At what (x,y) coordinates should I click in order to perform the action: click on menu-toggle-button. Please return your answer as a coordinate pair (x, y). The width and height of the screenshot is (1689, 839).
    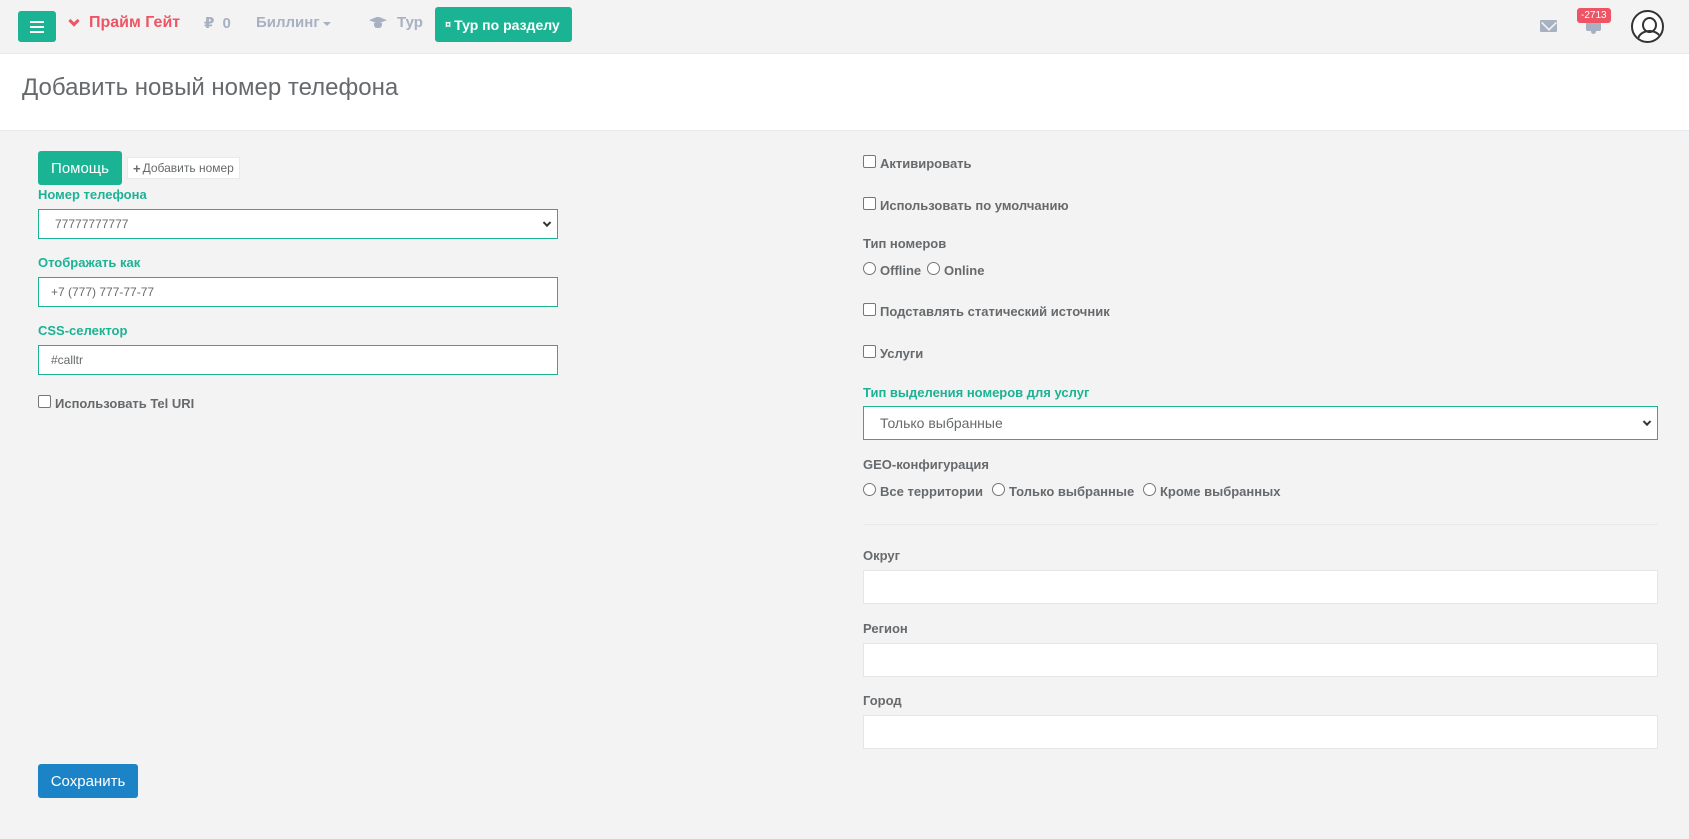
    Looking at the image, I should click on (37, 26).